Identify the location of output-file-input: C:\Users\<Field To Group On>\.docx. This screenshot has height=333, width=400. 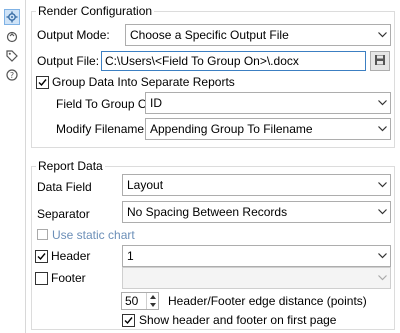
(233, 61).